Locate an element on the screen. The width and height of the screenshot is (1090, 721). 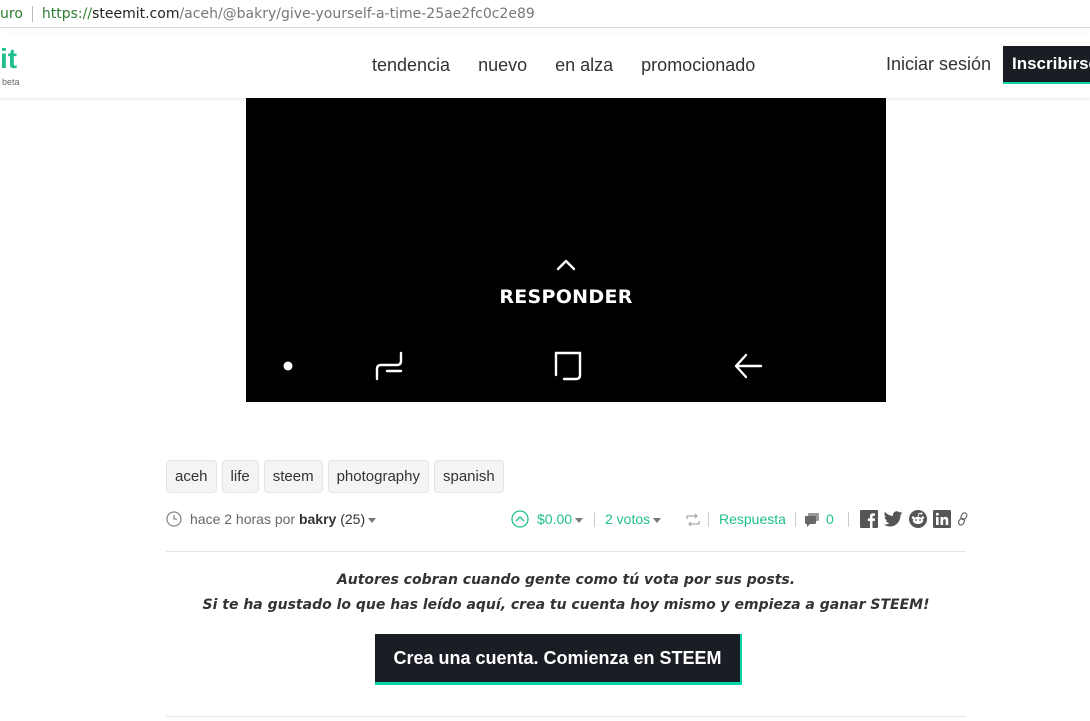
linkedin-icon is located at coordinates (942, 520).